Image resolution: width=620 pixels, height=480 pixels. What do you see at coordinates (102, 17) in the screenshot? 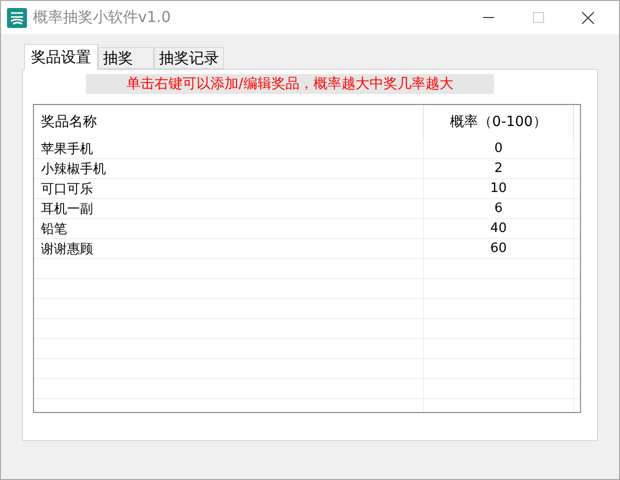
I see `window-title: 概率抽奖小软件v1.0` at bounding box center [102, 17].